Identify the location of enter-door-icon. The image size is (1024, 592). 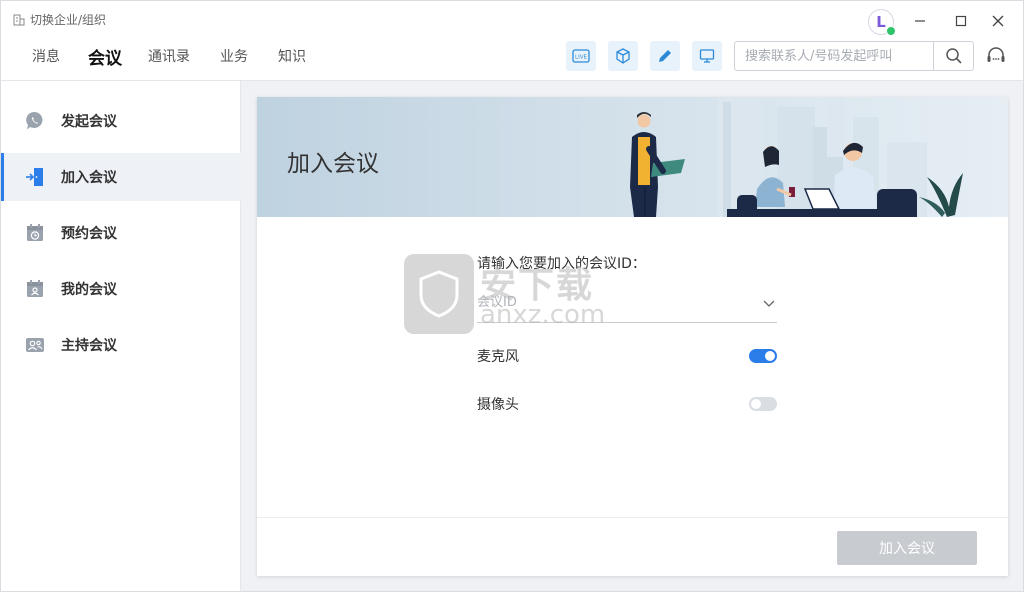
(35, 177).